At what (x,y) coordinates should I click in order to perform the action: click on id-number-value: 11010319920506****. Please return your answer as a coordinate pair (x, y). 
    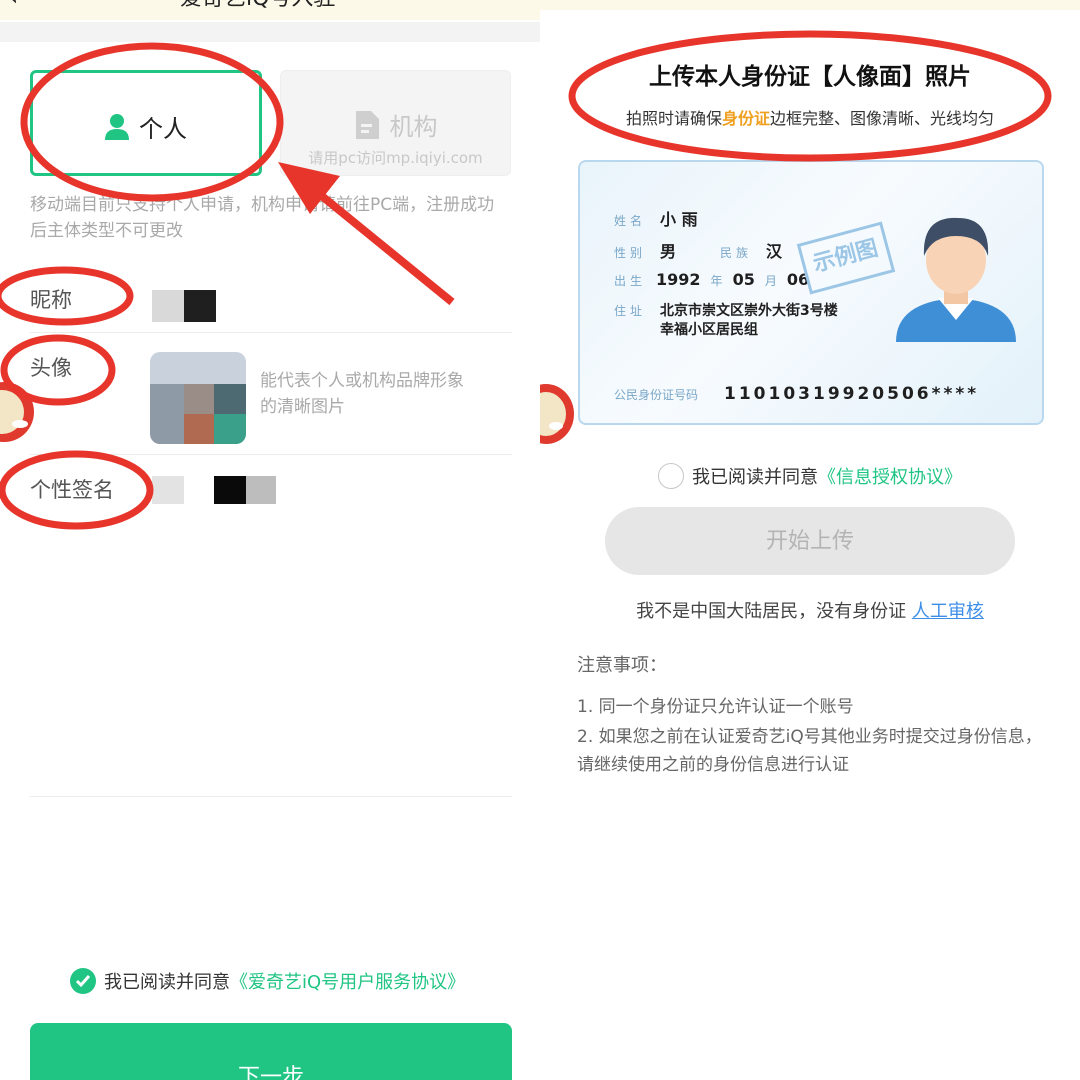
    Looking at the image, I should click on (852, 394).